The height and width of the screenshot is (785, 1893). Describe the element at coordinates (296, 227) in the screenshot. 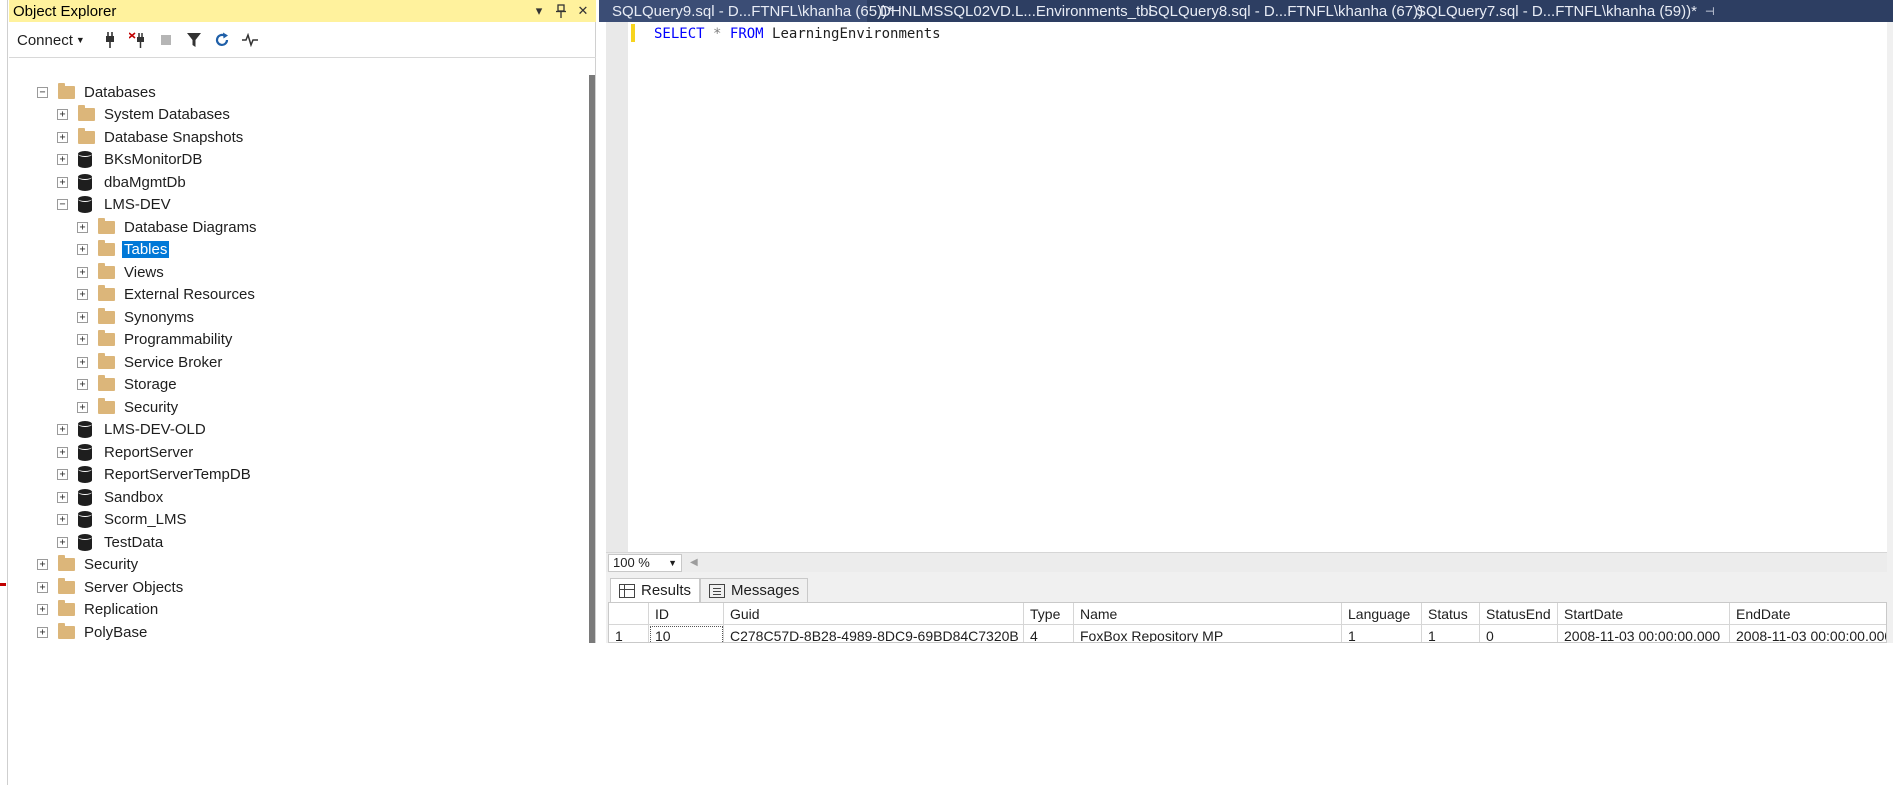

I see `tree-node: + Database Diagrams` at that location.